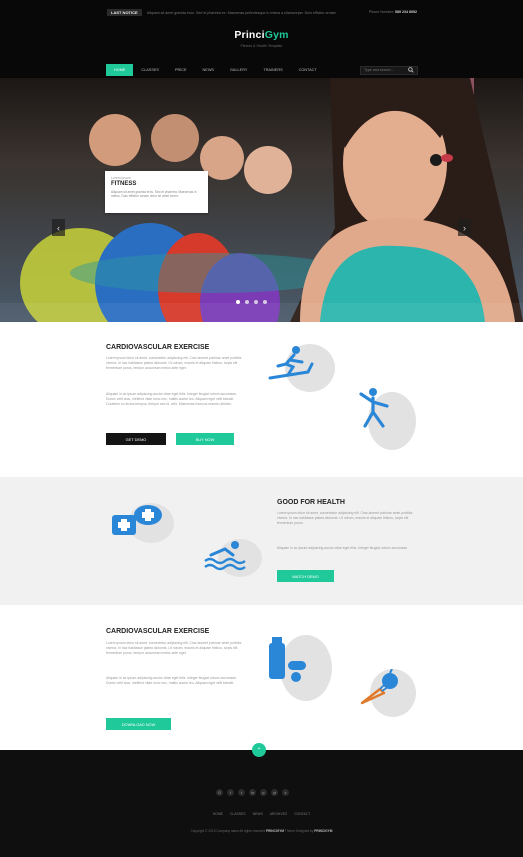  I want to click on chevron-left-icon: ‹, so click(58, 227).